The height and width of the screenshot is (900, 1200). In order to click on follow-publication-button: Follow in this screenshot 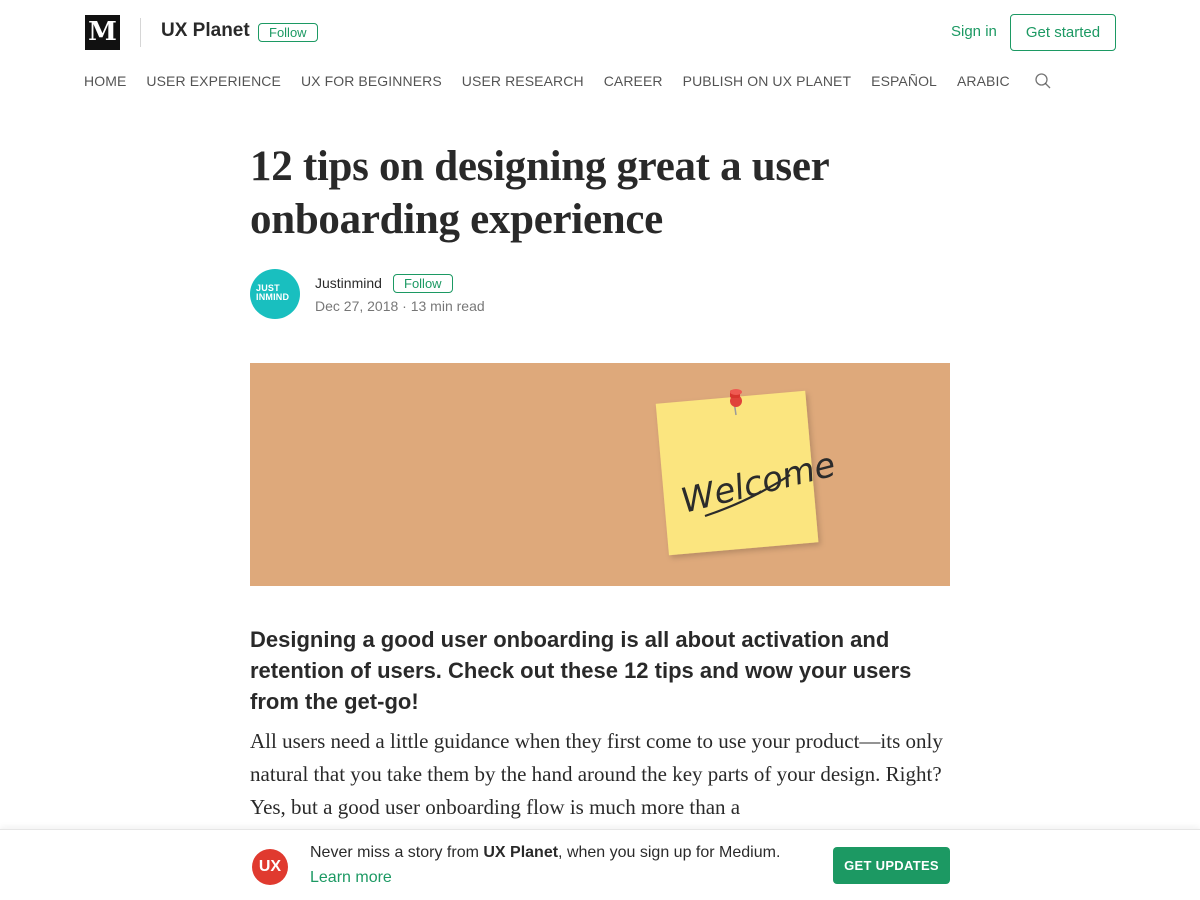, I will do `click(288, 32)`.